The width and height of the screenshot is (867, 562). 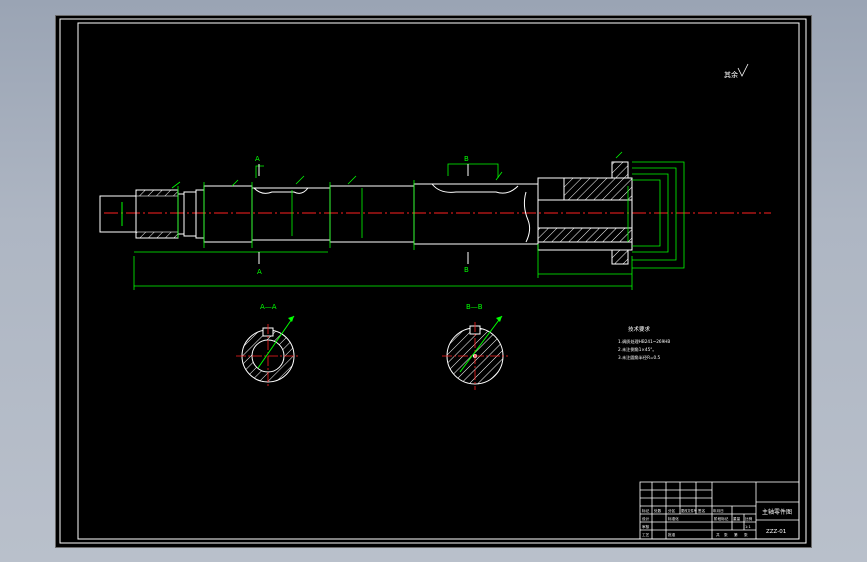 What do you see at coordinates (475, 346) in the screenshot?
I see `section-b-b: B—B` at bounding box center [475, 346].